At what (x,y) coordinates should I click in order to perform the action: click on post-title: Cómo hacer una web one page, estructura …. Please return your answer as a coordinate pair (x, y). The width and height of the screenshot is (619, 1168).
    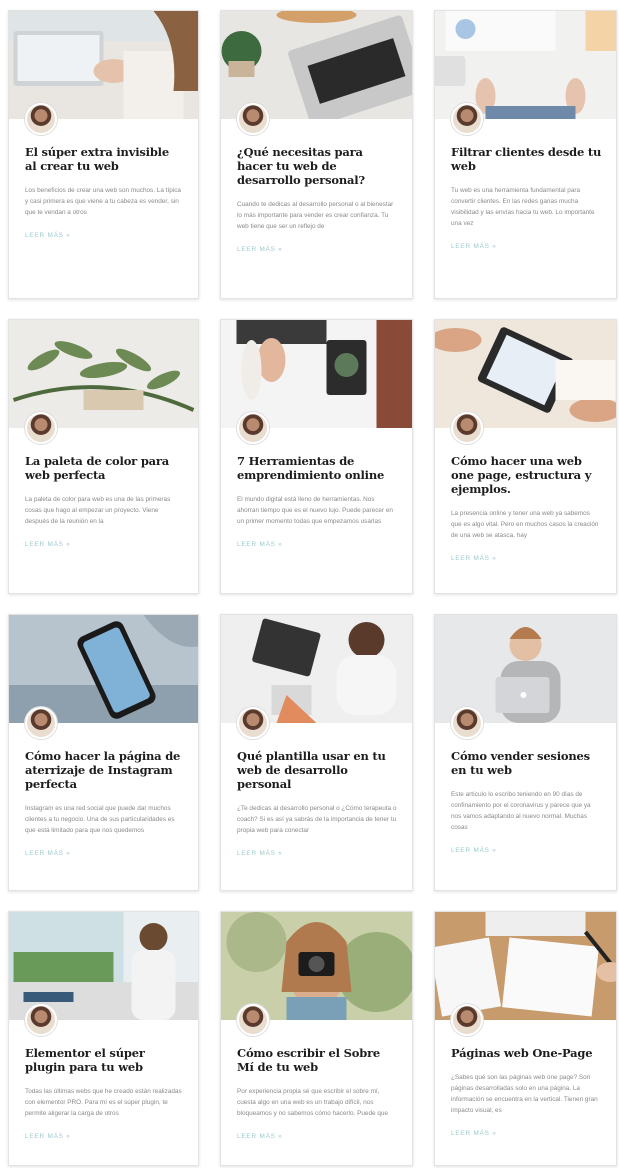
    Looking at the image, I should click on (526, 475).